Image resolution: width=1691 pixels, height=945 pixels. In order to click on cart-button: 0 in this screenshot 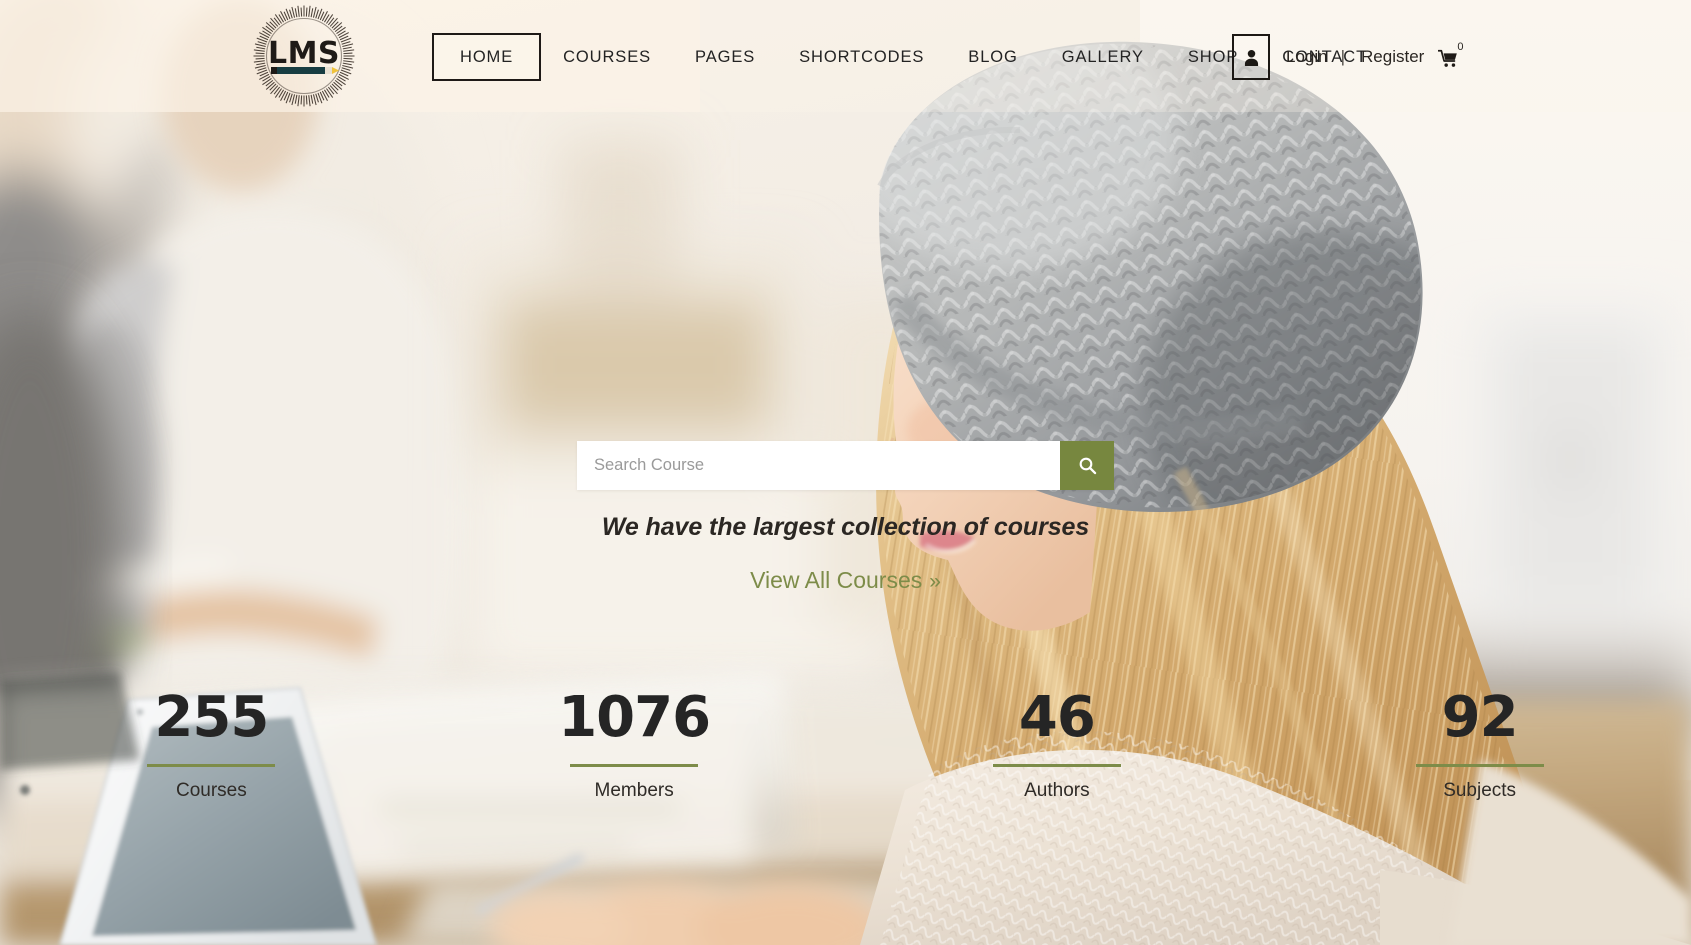, I will do `click(1450, 55)`.